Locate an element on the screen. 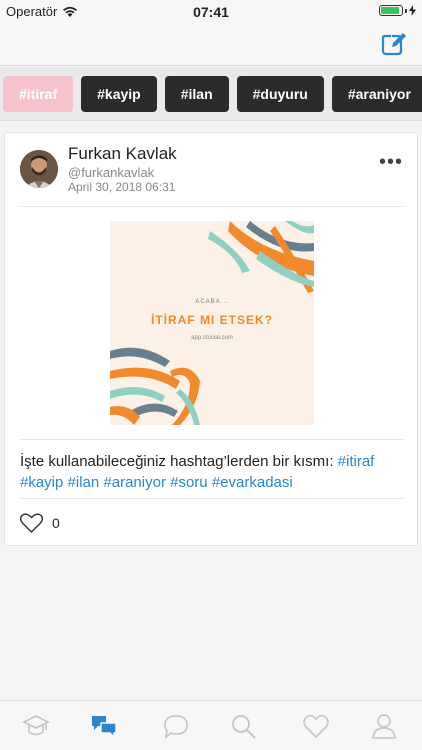  like-row: 0 is located at coordinates (40, 523).